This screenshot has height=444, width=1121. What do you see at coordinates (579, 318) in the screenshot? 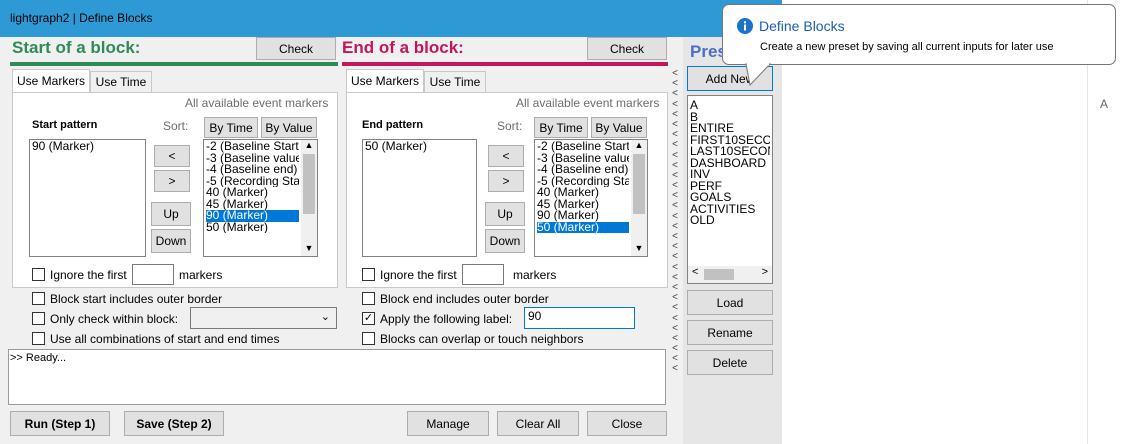
I see `end-apply-label-input: 90` at bounding box center [579, 318].